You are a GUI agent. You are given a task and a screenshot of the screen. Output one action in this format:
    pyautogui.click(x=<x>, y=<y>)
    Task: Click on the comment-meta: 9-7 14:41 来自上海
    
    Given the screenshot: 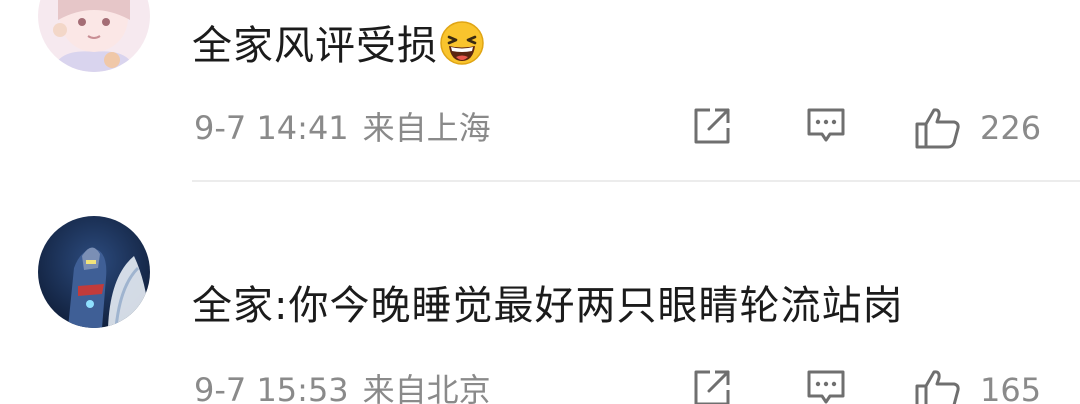 What is the action you would take?
    pyautogui.click(x=342, y=128)
    